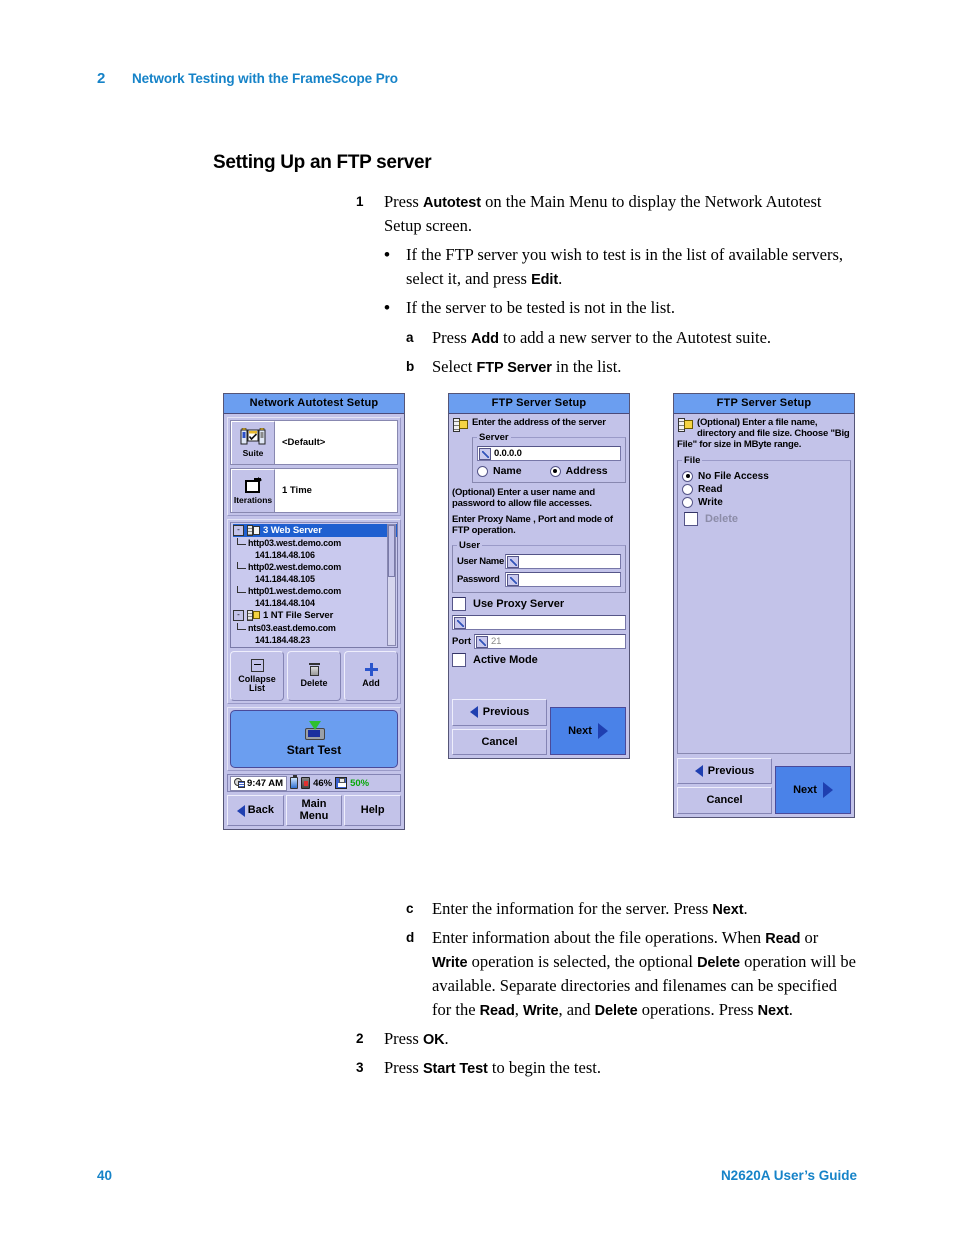 This screenshot has height=1235, width=954. Describe the element at coordinates (764, 502) in the screenshot. I see `radio-row-write: Write` at that location.